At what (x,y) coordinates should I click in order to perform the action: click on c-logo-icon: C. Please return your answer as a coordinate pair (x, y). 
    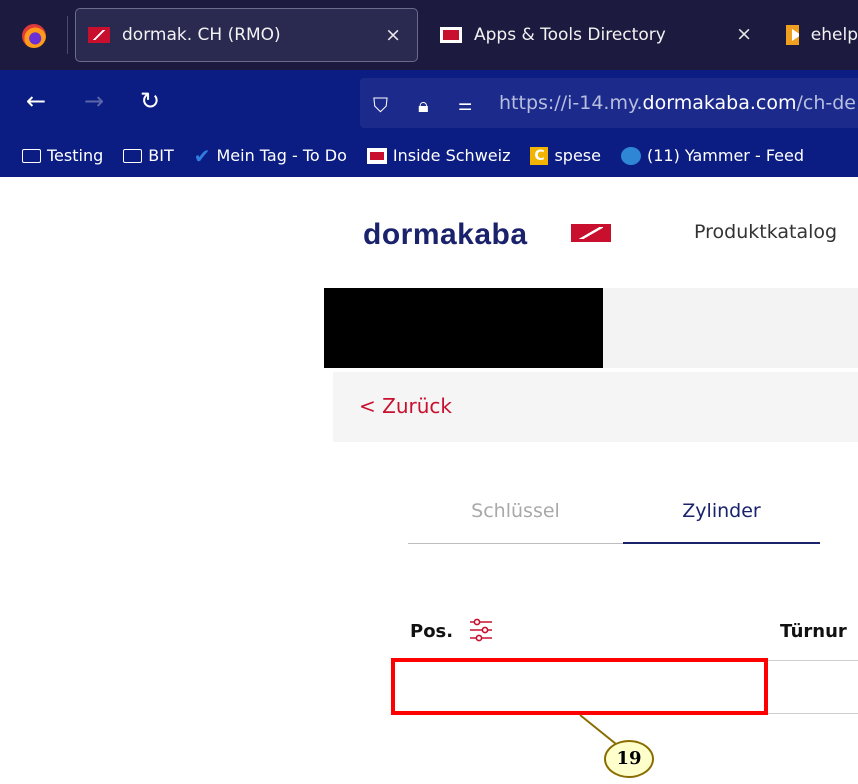
    Looking at the image, I should click on (539, 155).